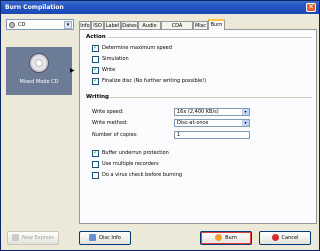 The width and height of the screenshot is (320, 251). Describe the element at coordinates (39, 82) in the screenshot. I see `compilation-type-label: Mixed Mode CD` at that location.